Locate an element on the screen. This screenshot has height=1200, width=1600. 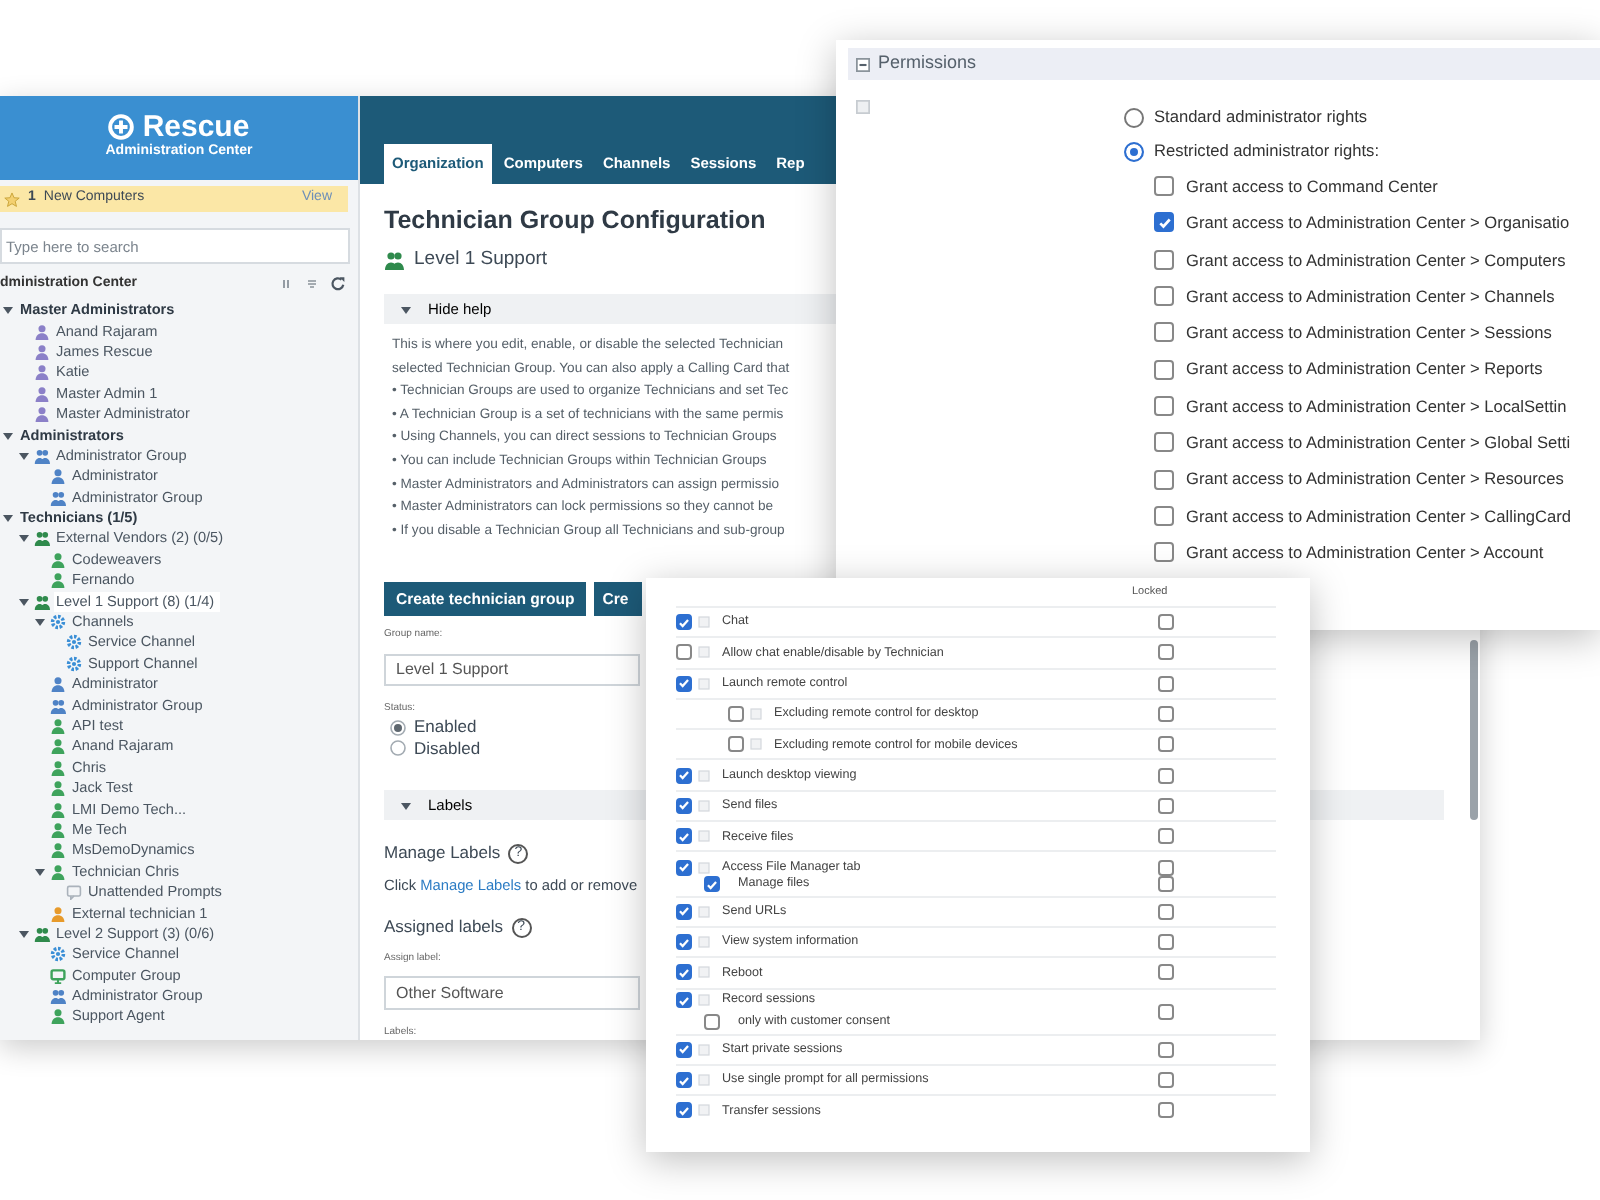
checkbox-label: Grant access to Command Center is located at coordinates (1312, 186).